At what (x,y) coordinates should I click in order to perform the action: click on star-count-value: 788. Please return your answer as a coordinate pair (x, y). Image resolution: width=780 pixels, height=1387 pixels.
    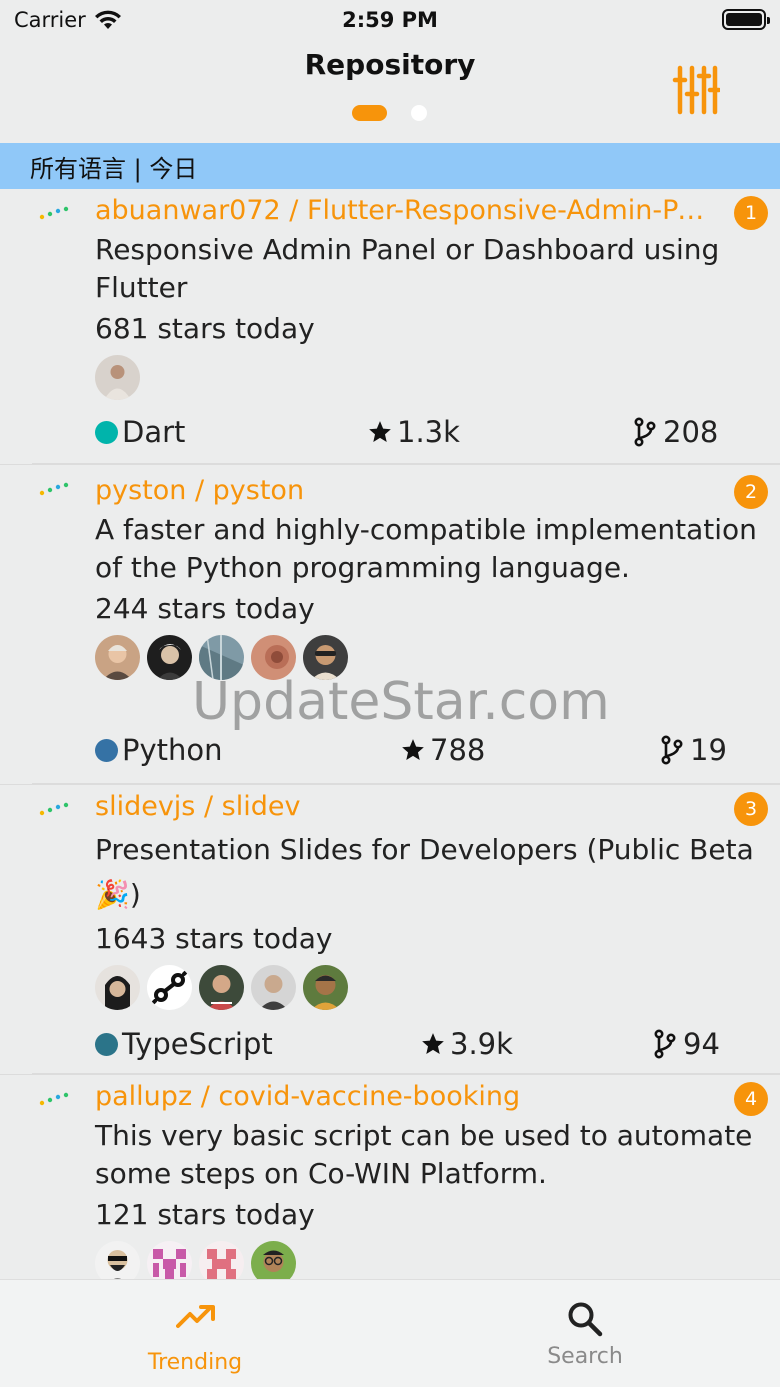
    Looking at the image, I should click on (458, 750).